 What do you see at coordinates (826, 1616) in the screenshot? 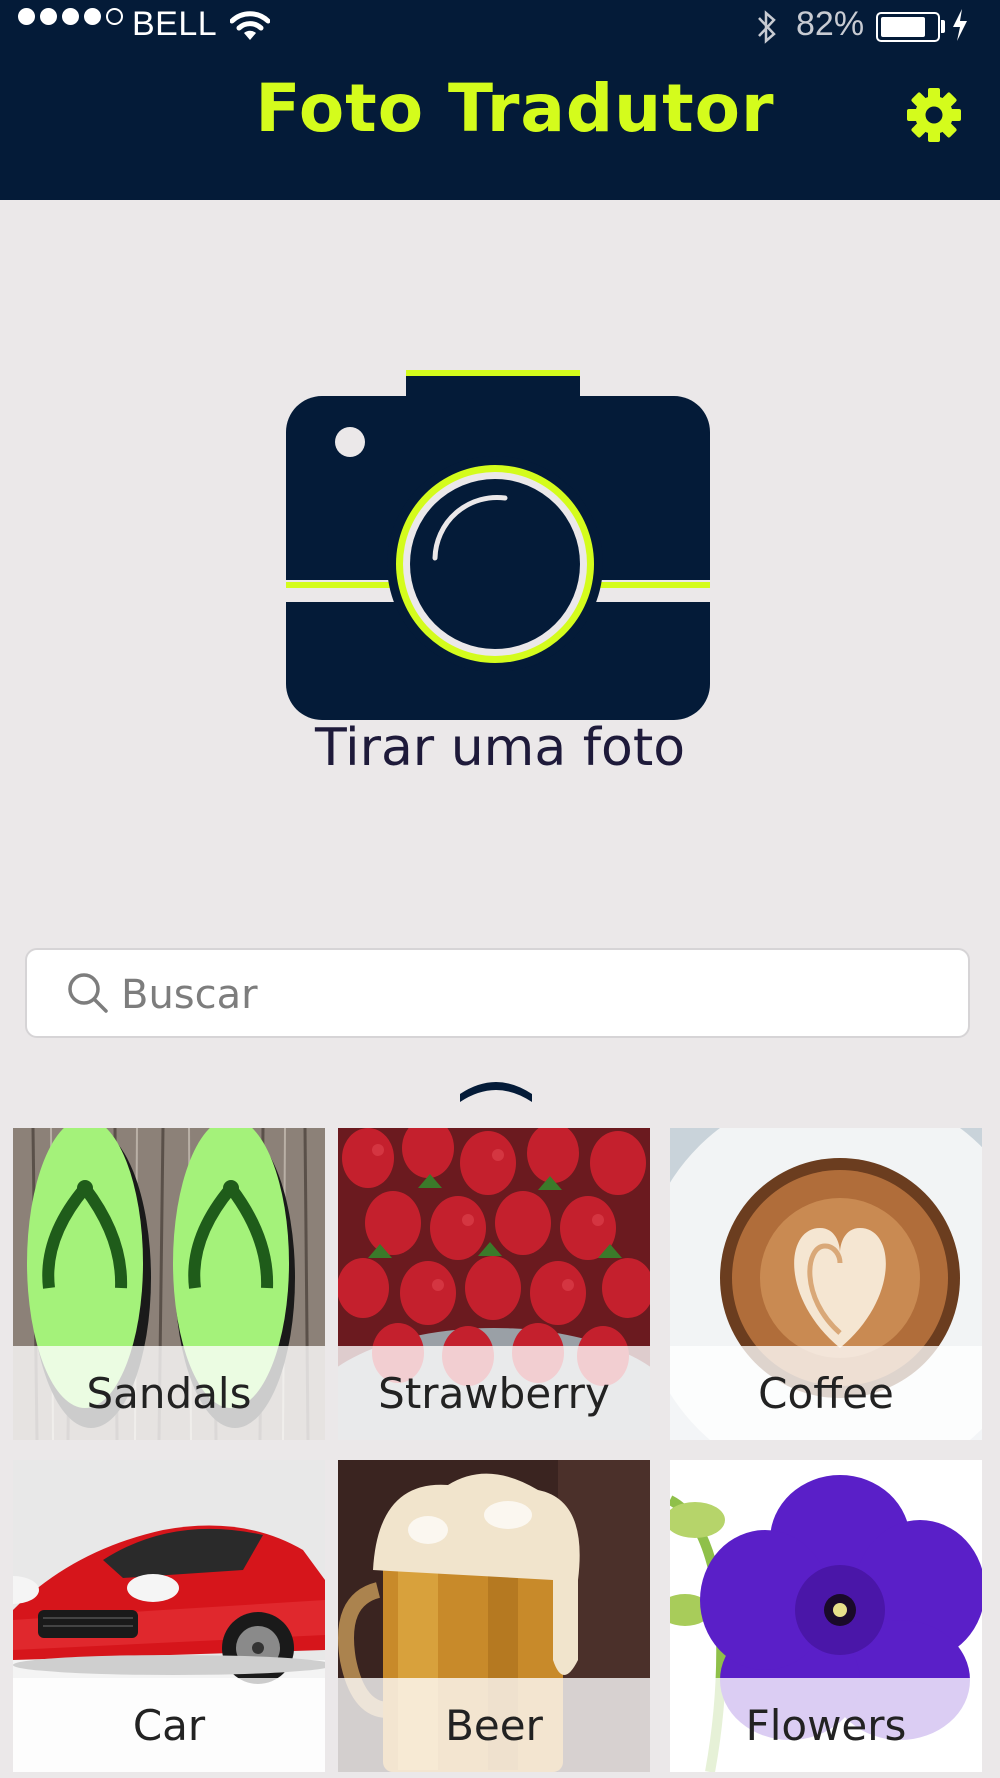
I see `category-tile-flowers: Flowers` at bounding box center [826, 1616].